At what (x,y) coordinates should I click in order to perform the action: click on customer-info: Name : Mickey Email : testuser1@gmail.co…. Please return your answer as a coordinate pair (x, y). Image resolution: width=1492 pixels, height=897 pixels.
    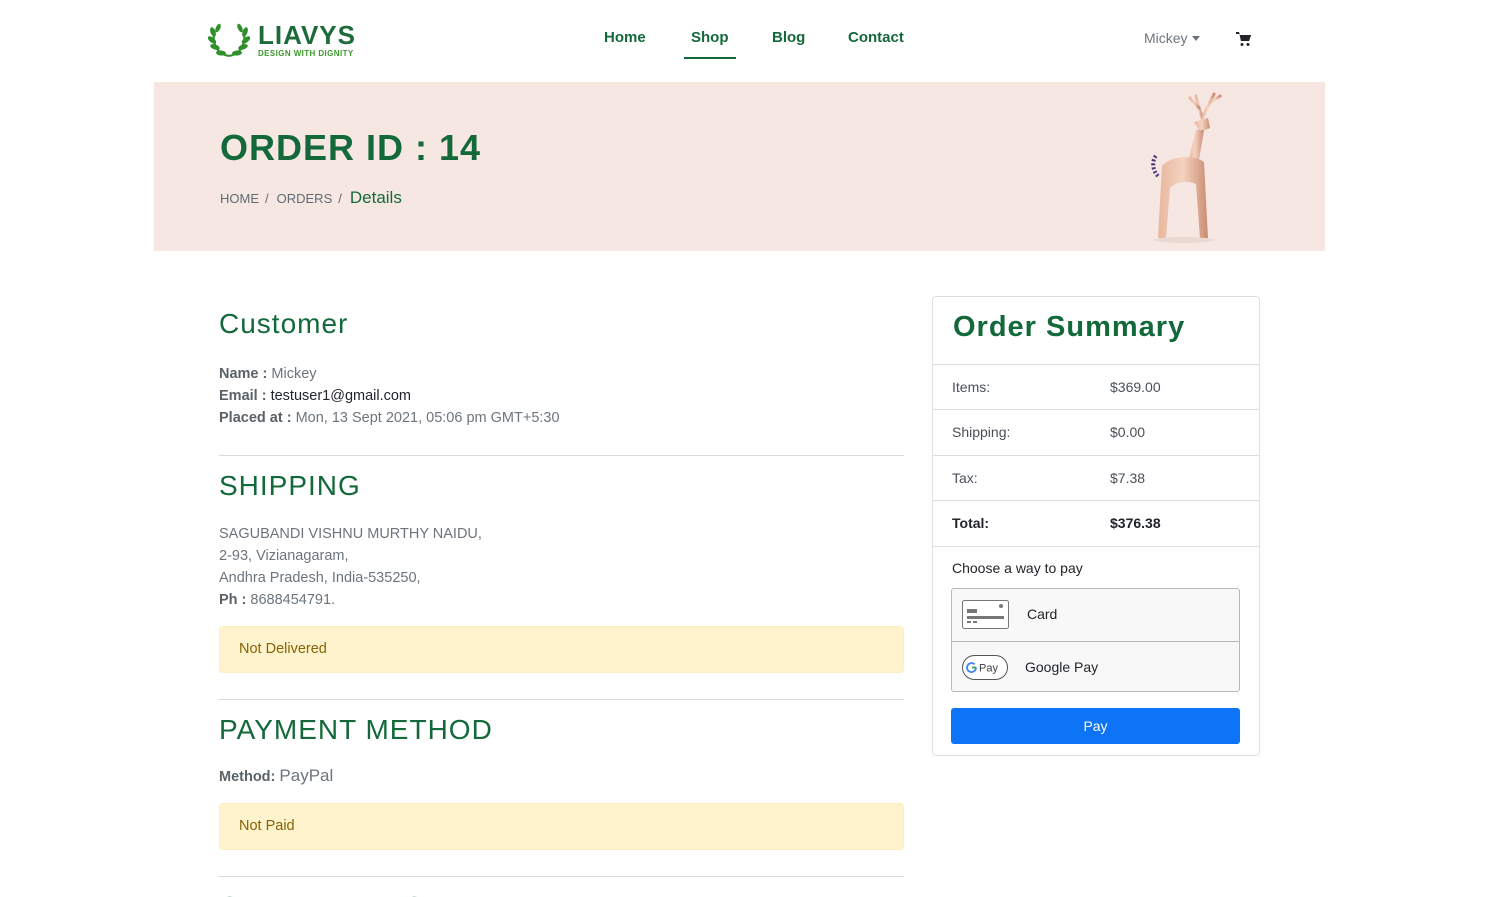
    Looking at the image, I should click on (561, 396).